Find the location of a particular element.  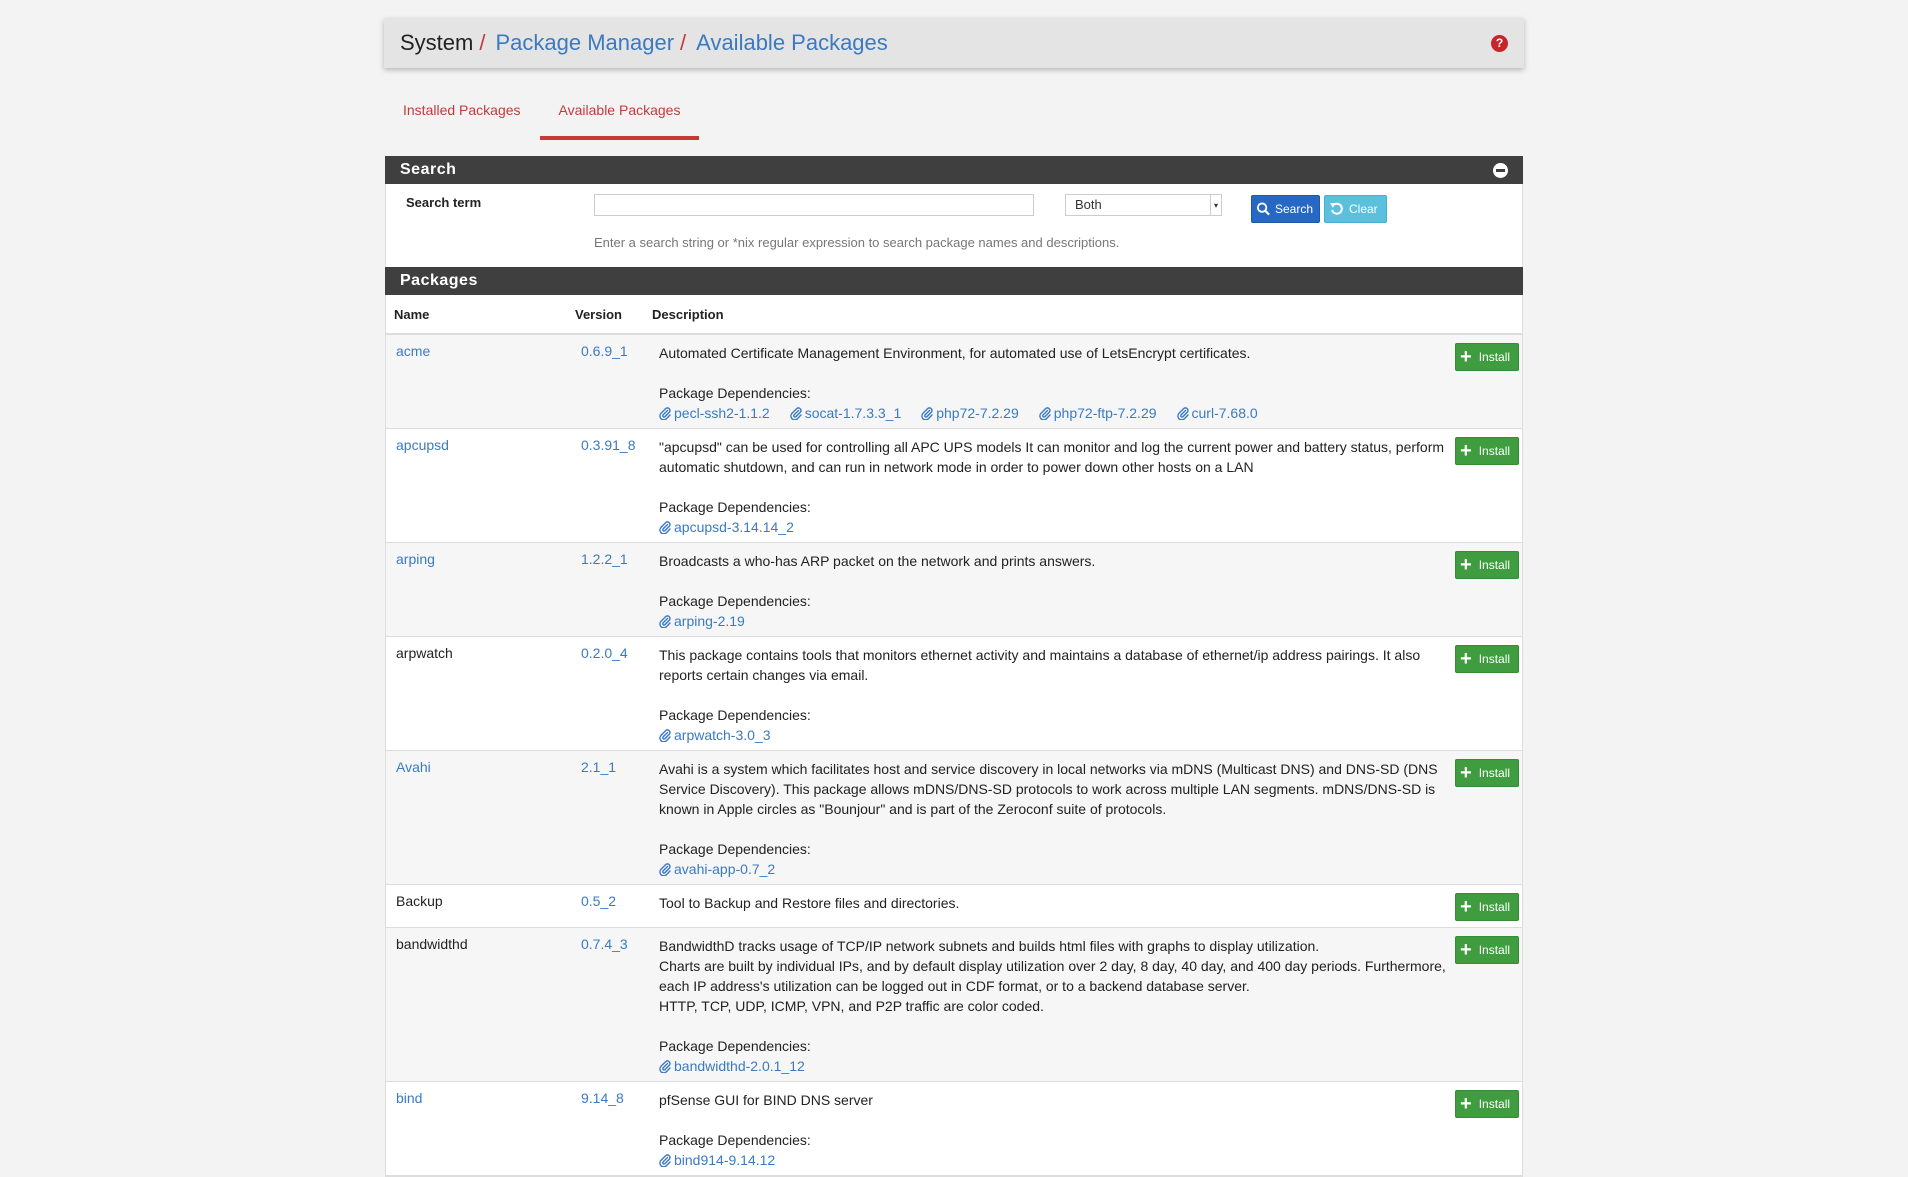

dependency-list: bind914-9.14.12 is located at coordinates (1054, 1160).